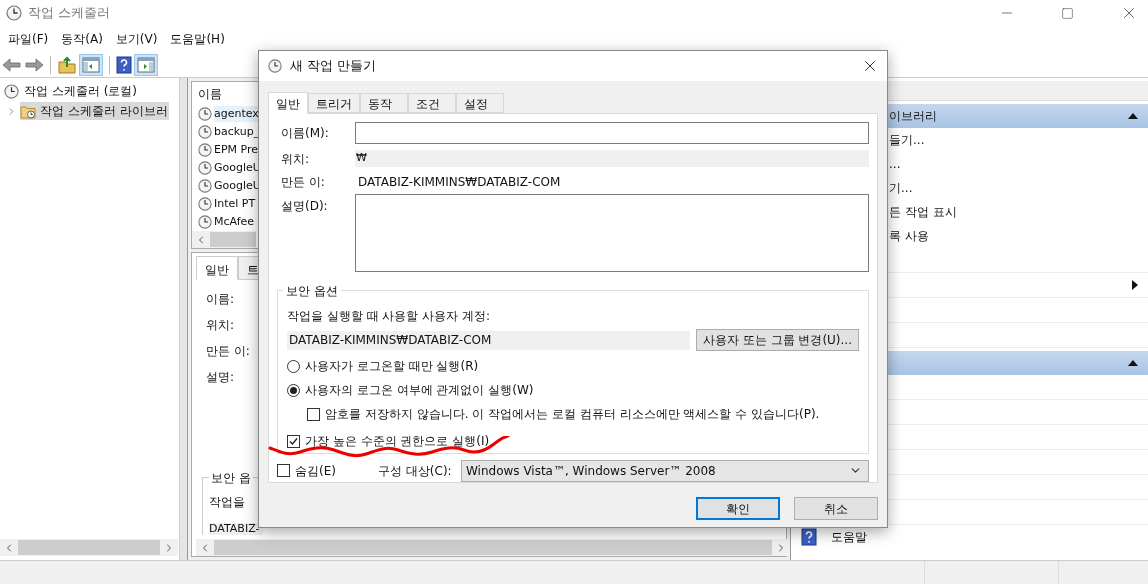 The image size is (1148, 584). What do you see at coordinates (184, 319) in the screenshot?
I see `splitter` at bounding box center [184, 319].